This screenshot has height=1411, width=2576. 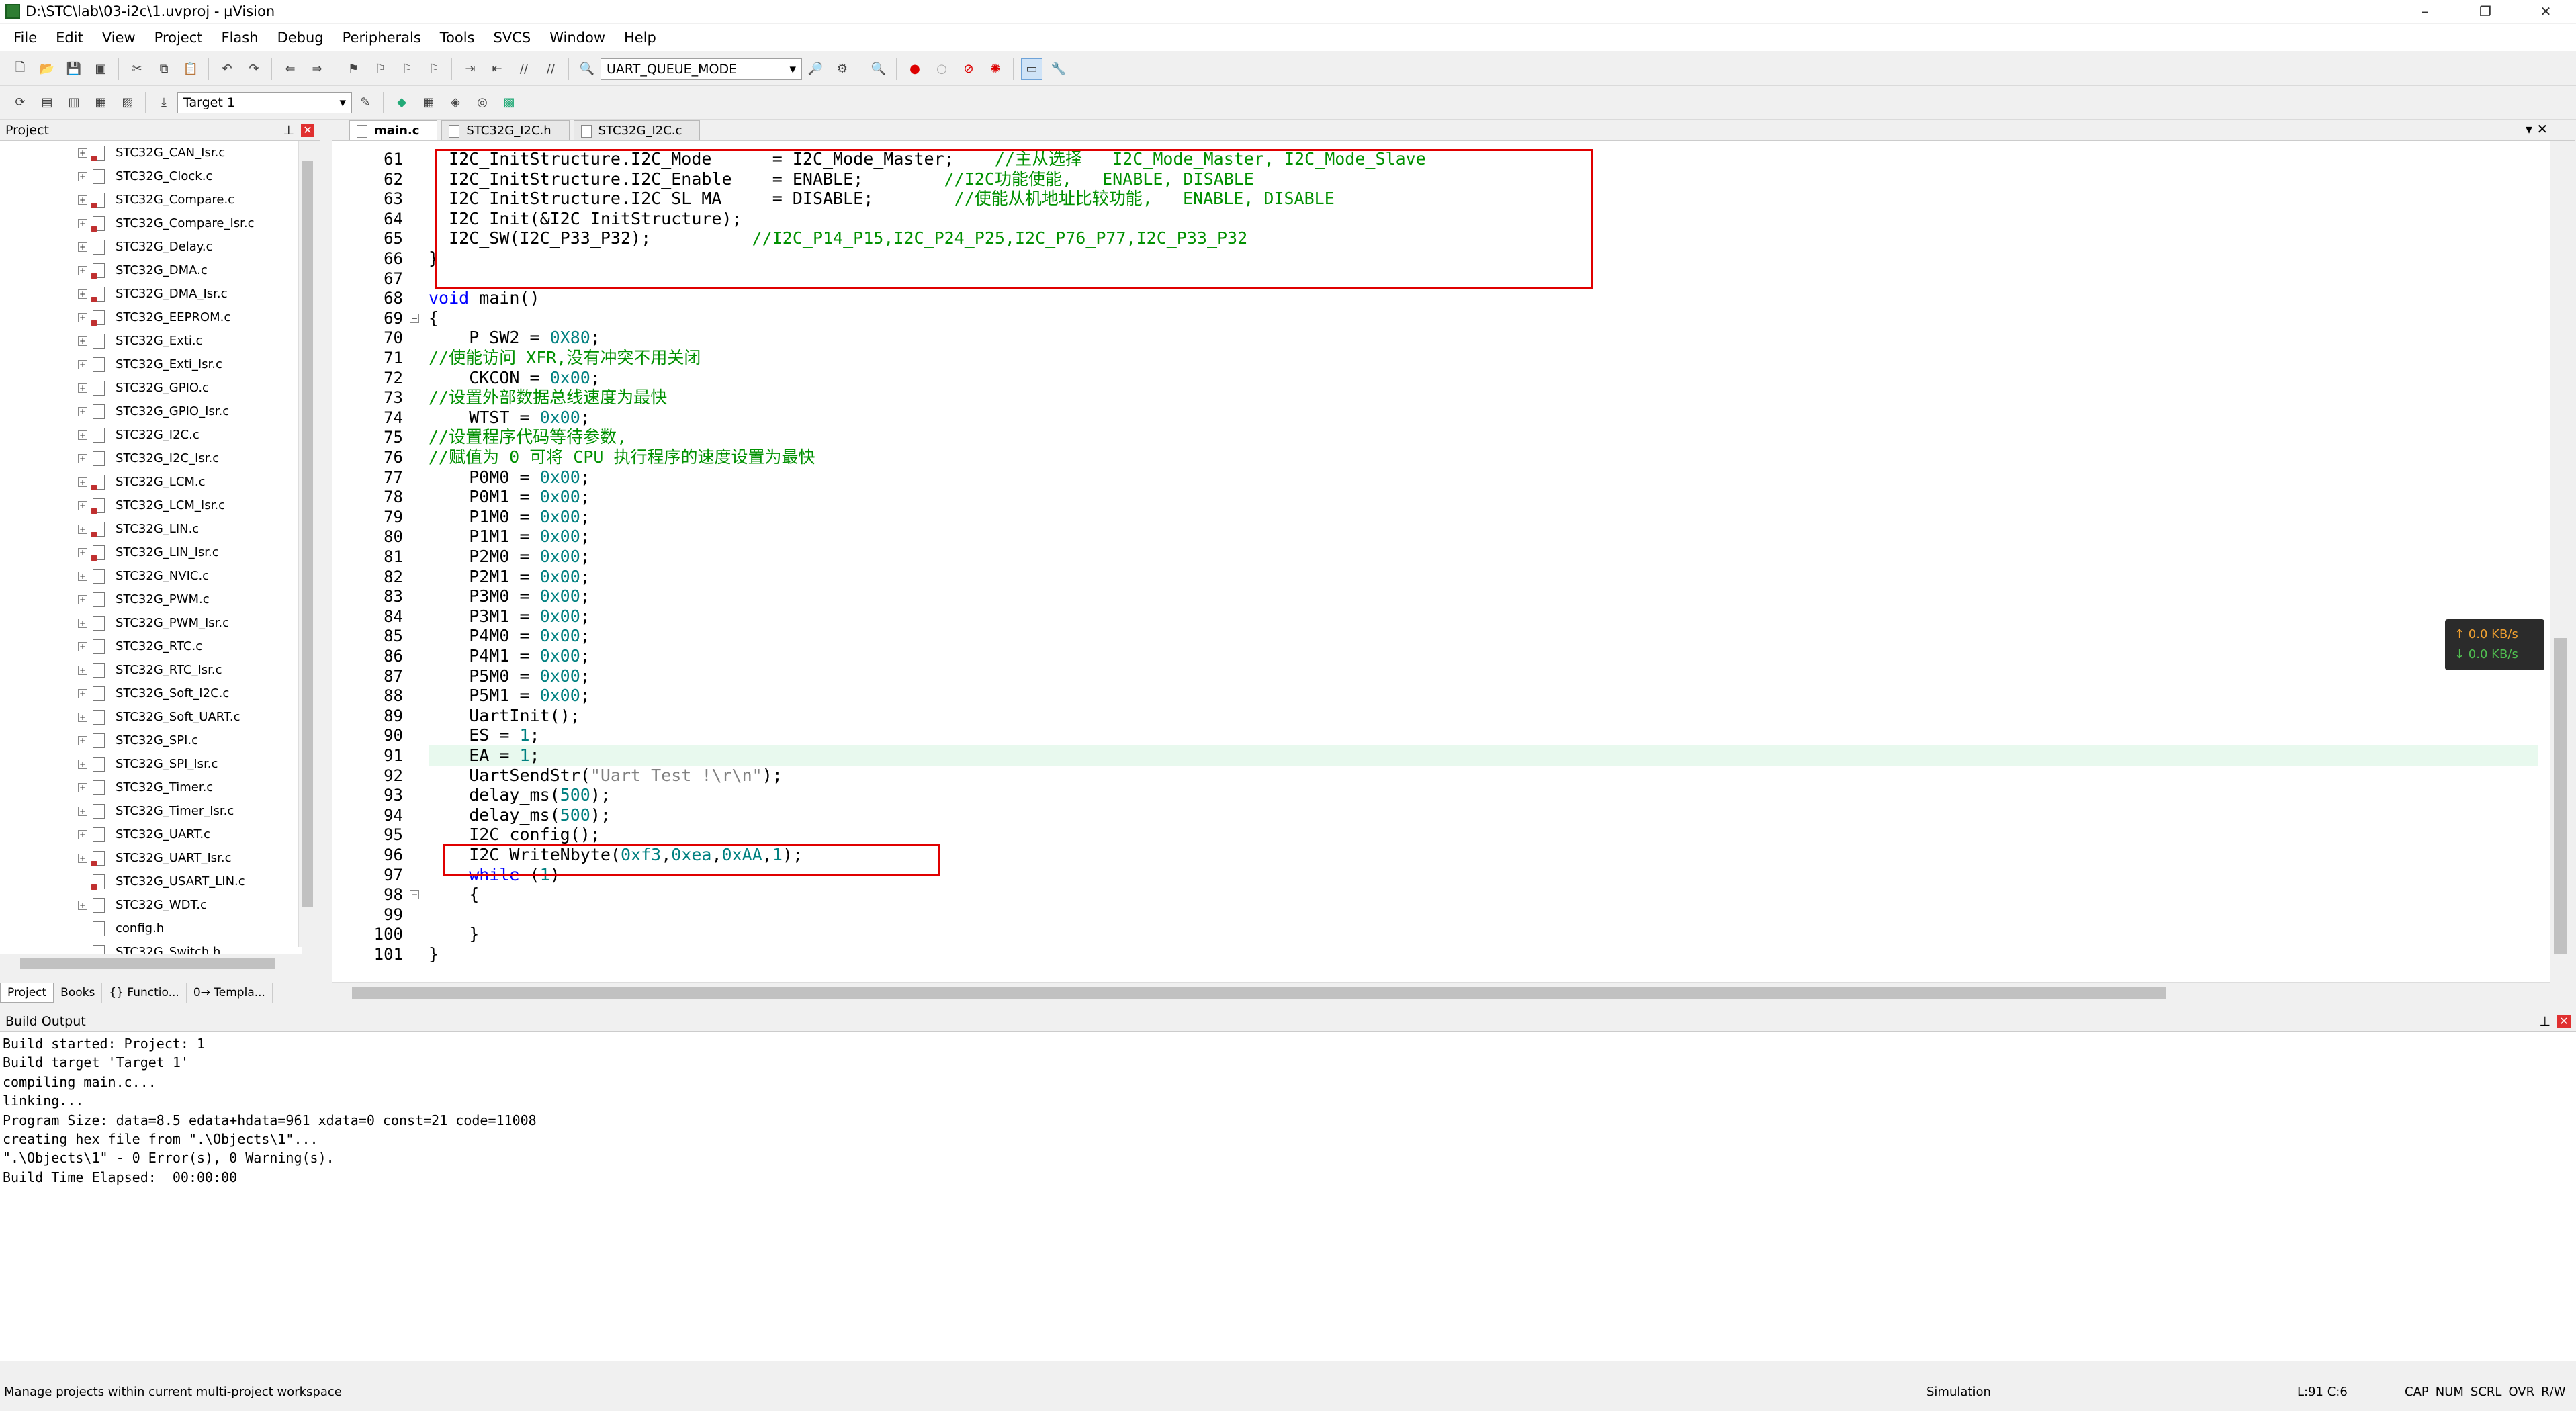 I want to click on tree-file-item: + STC32G_WDT.c, so click(x=151, y=905).